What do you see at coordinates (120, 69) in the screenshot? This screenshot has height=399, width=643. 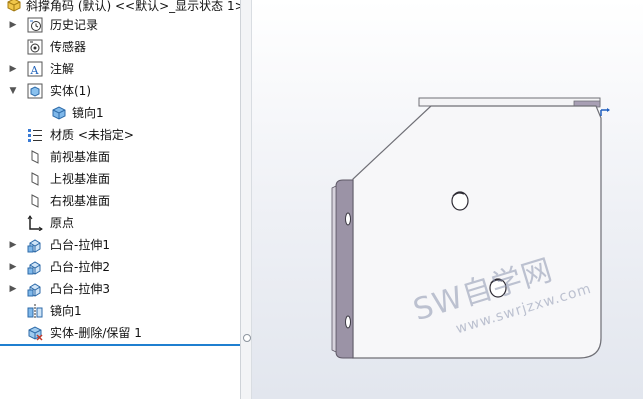 I see `tree-item-annotations: ▶ A 注解` at bounding box center [120, 69].